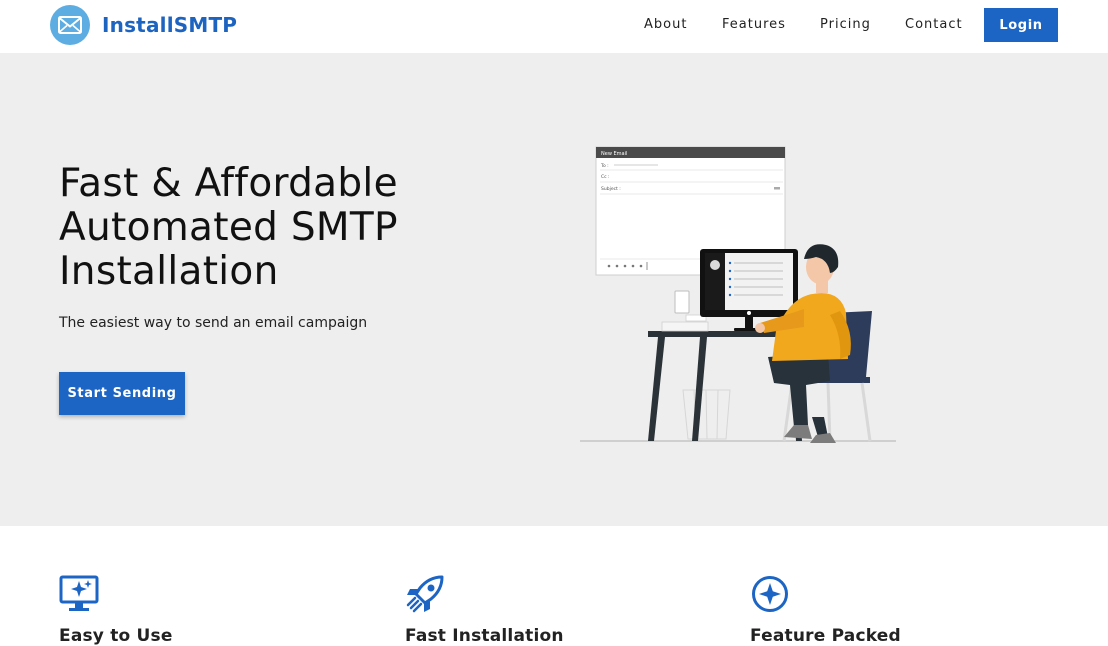 The height and width of the screenshot is (646, 1108). What do you see at coordinates (611, 189) in the screenshot?
I see `email-subject-label: Subject :` at bounding box center [611, 189].